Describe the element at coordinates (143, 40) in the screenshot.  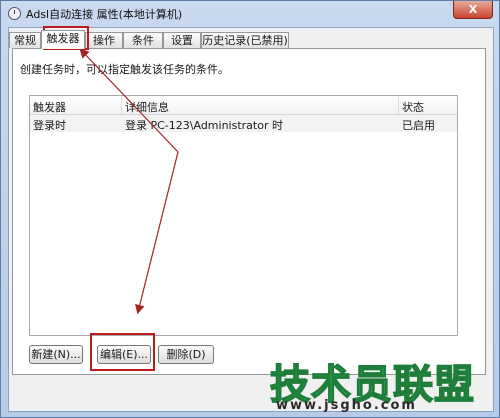
I see `tab-conditions: 条件` at that location.